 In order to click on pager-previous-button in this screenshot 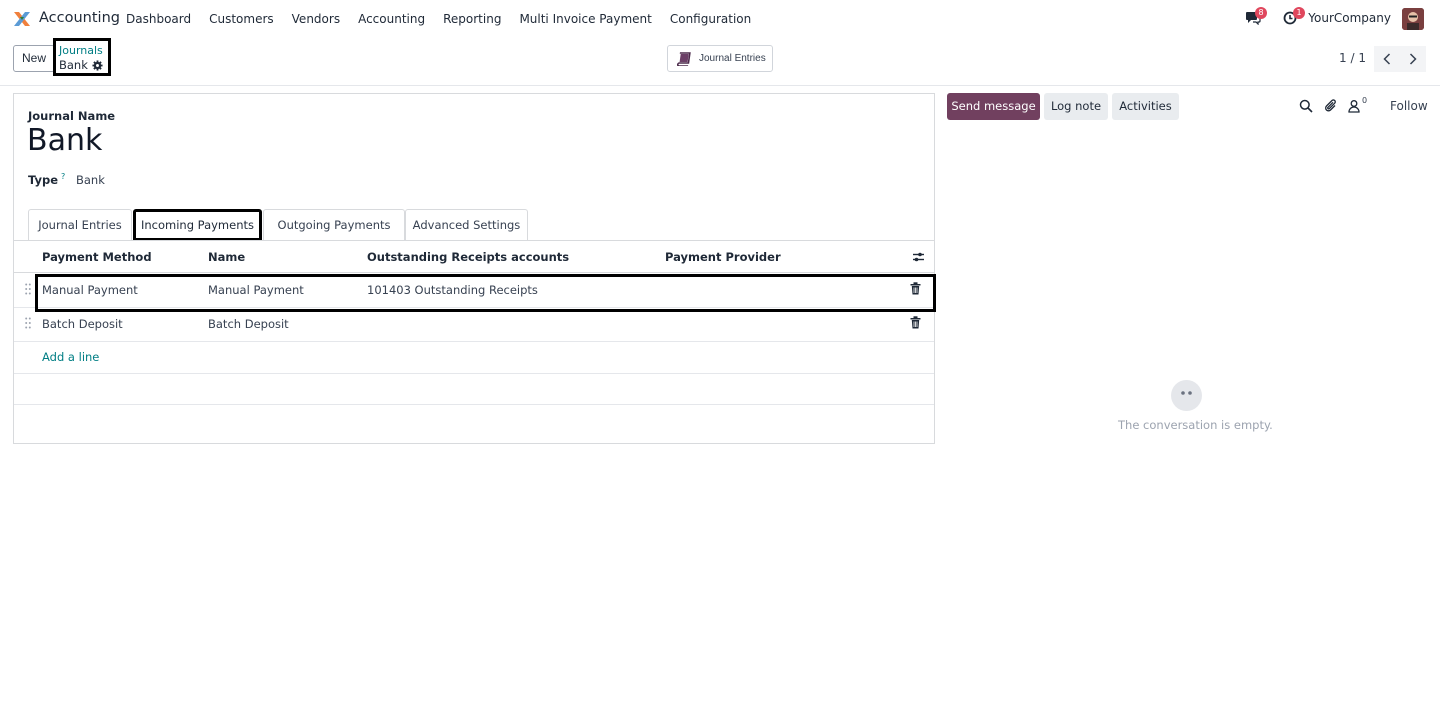, I will do `click(1387, 59)`.